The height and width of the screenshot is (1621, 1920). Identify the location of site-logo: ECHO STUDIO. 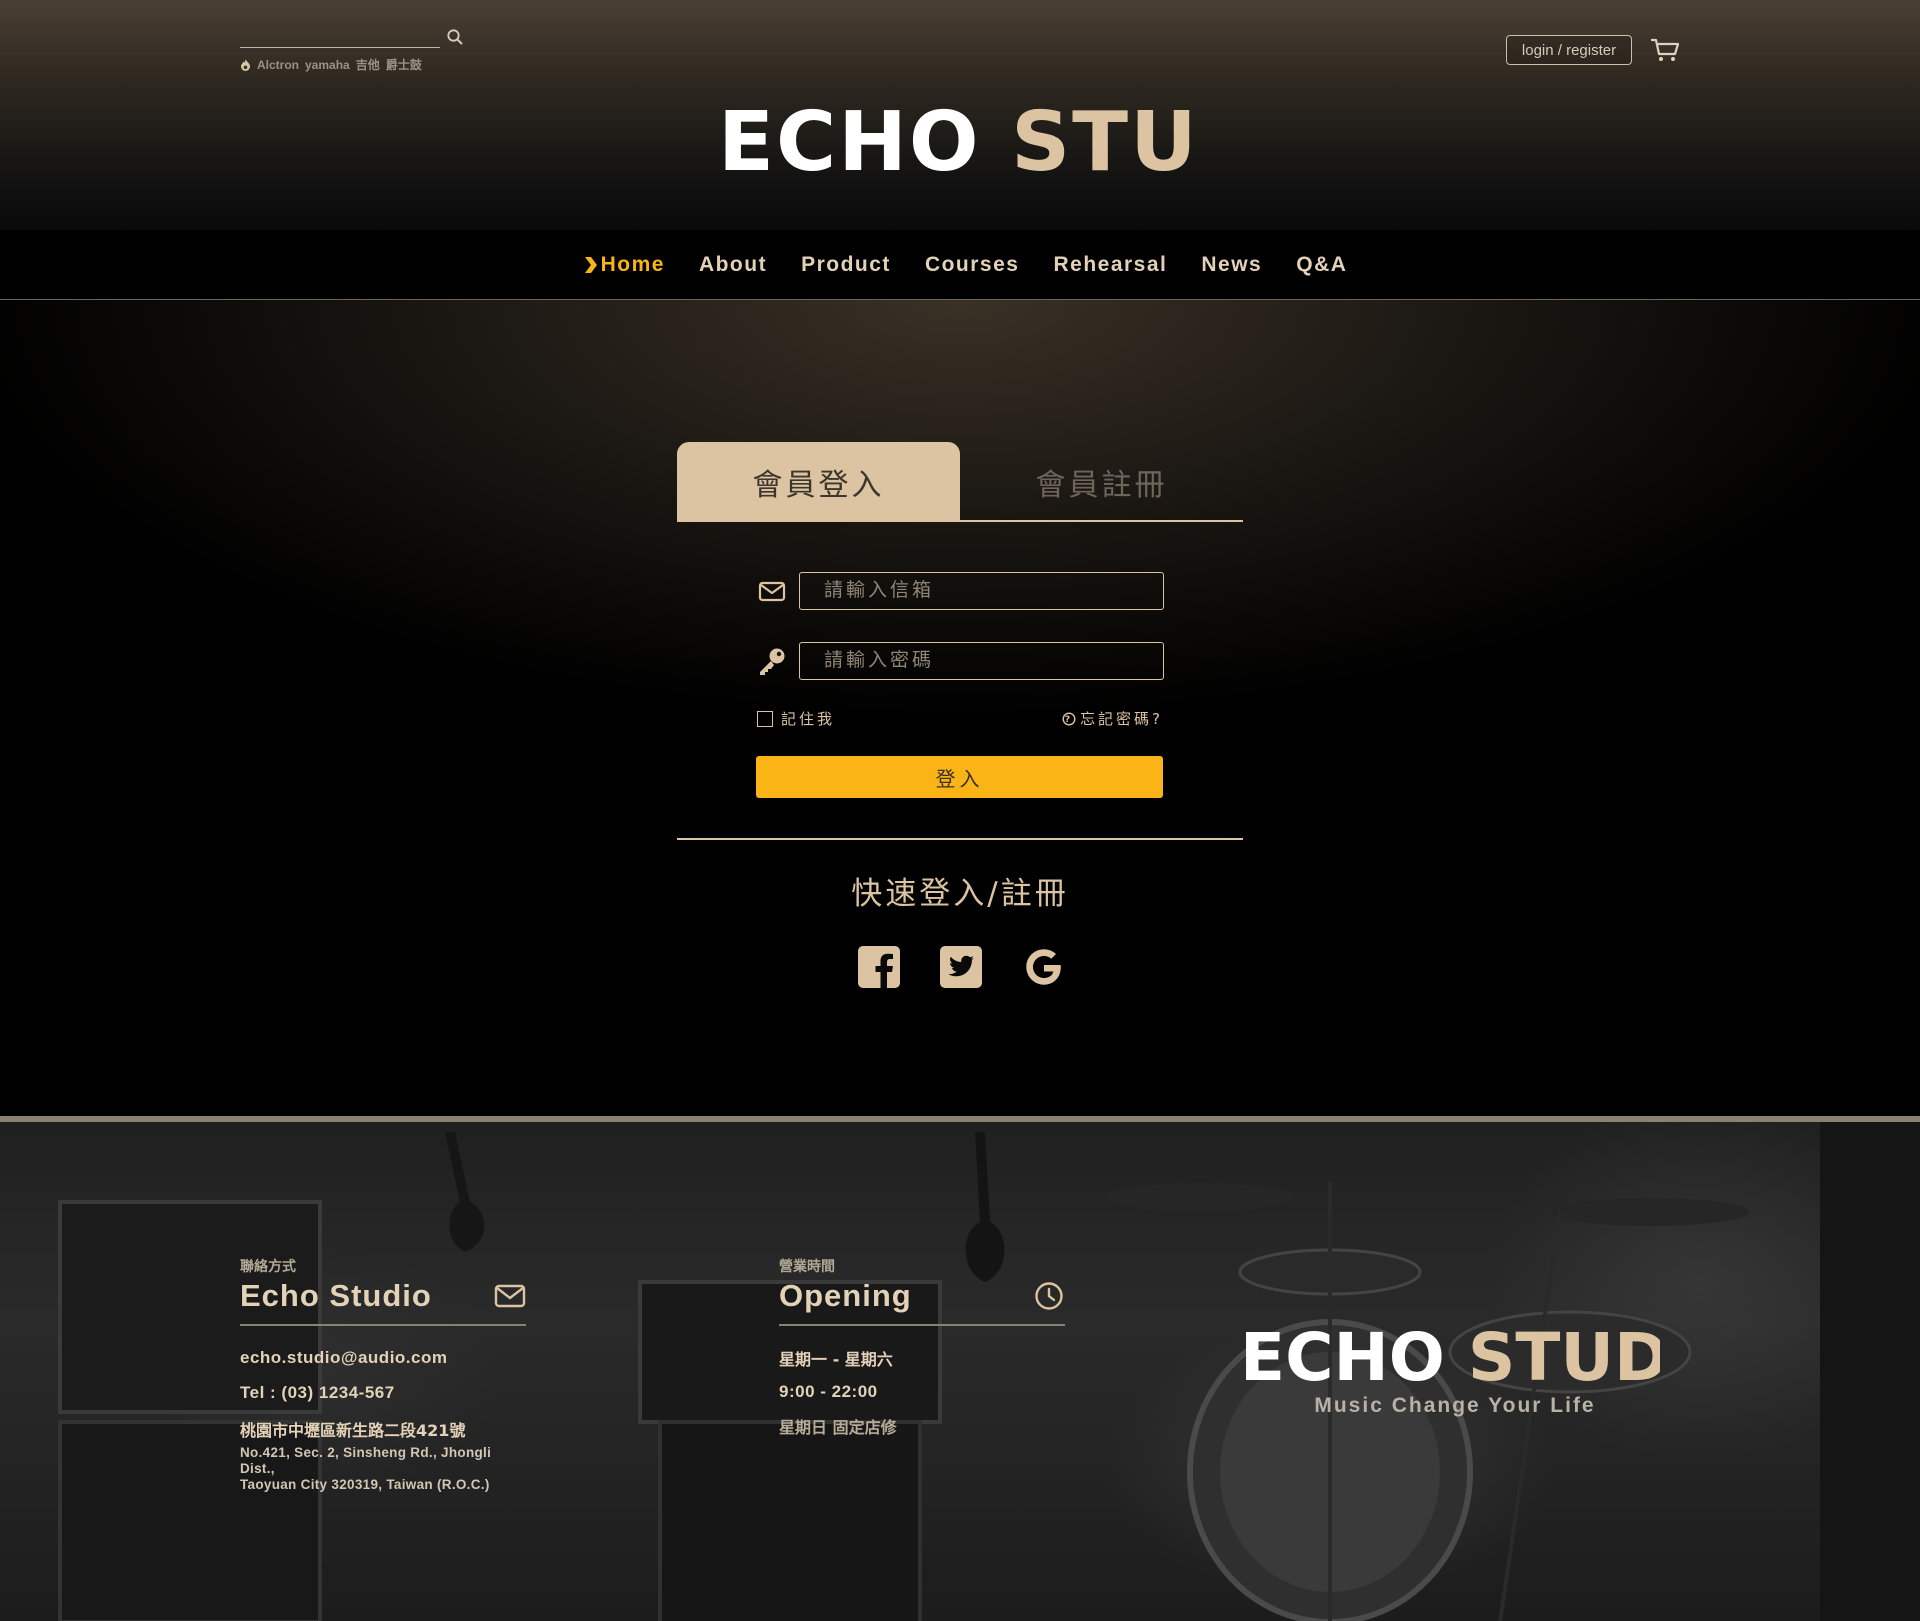
(958, 140).